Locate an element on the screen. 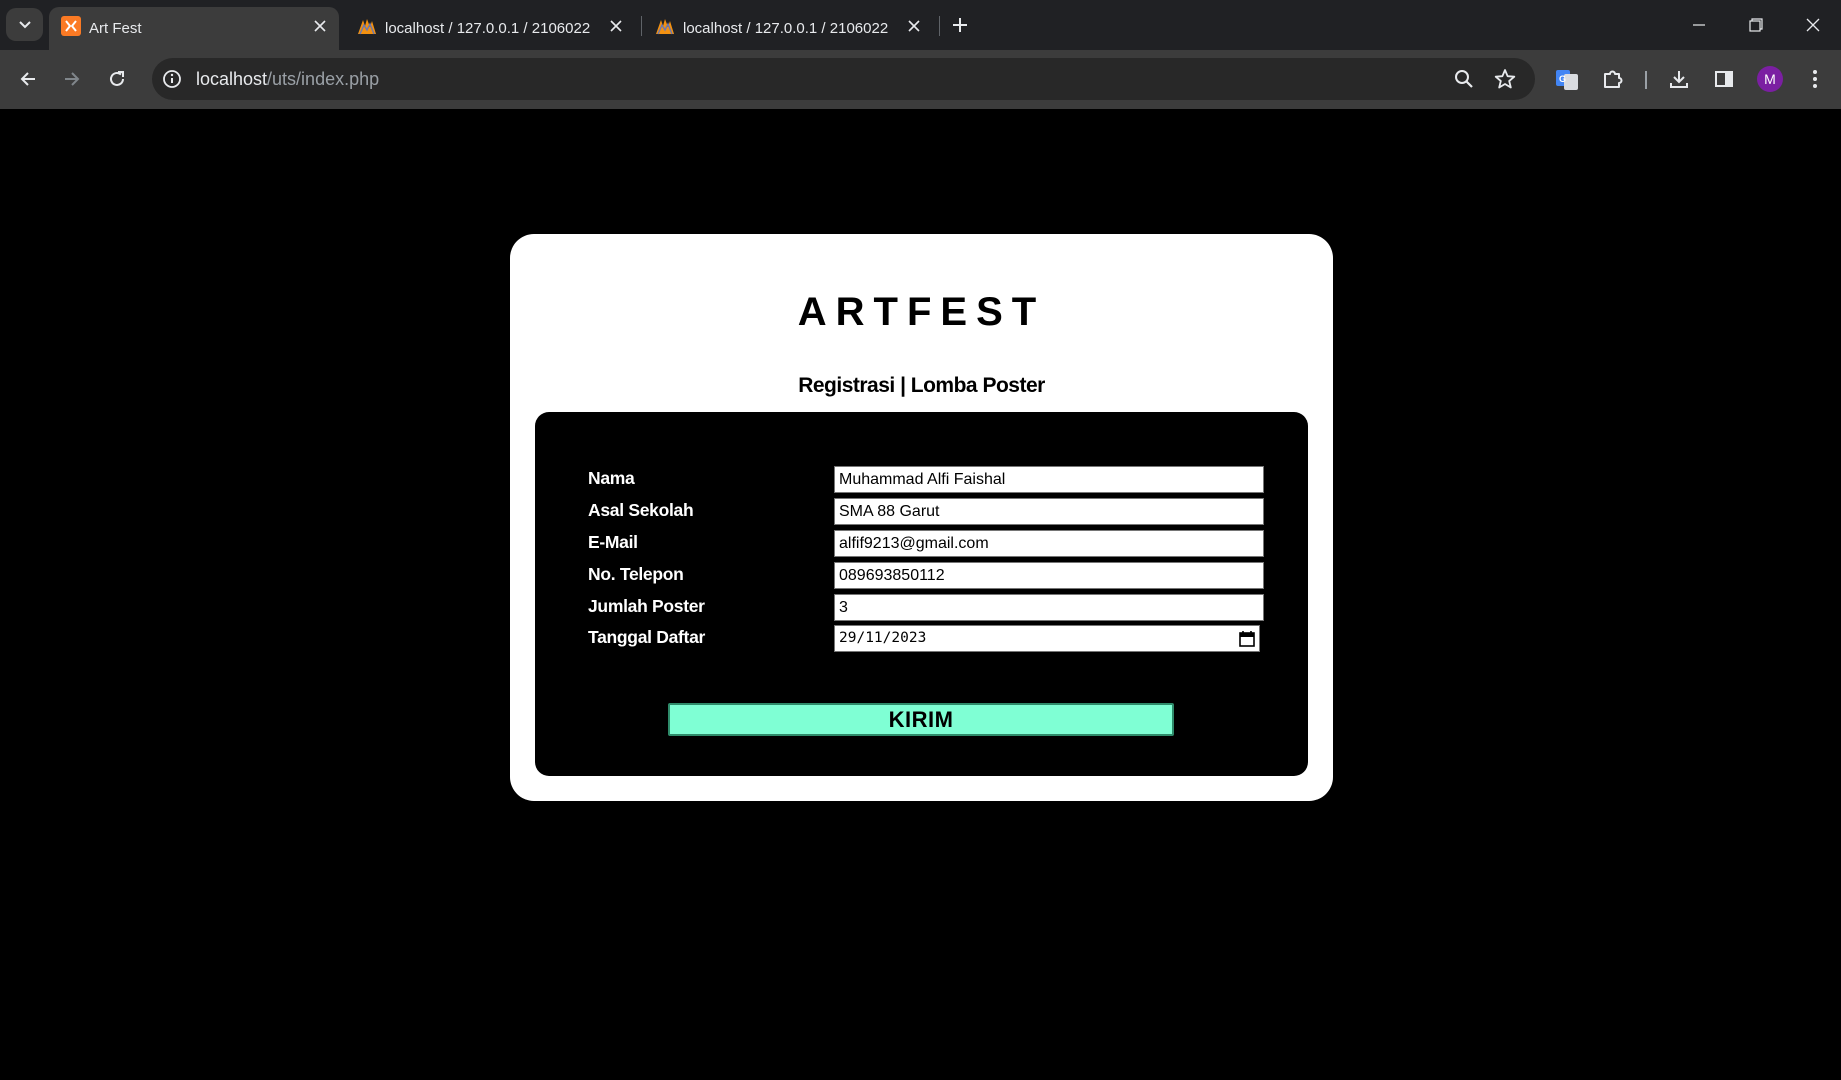 This screenshot has width=1841, height=1080. url-host: localhost is located at coordinates (232, 79).